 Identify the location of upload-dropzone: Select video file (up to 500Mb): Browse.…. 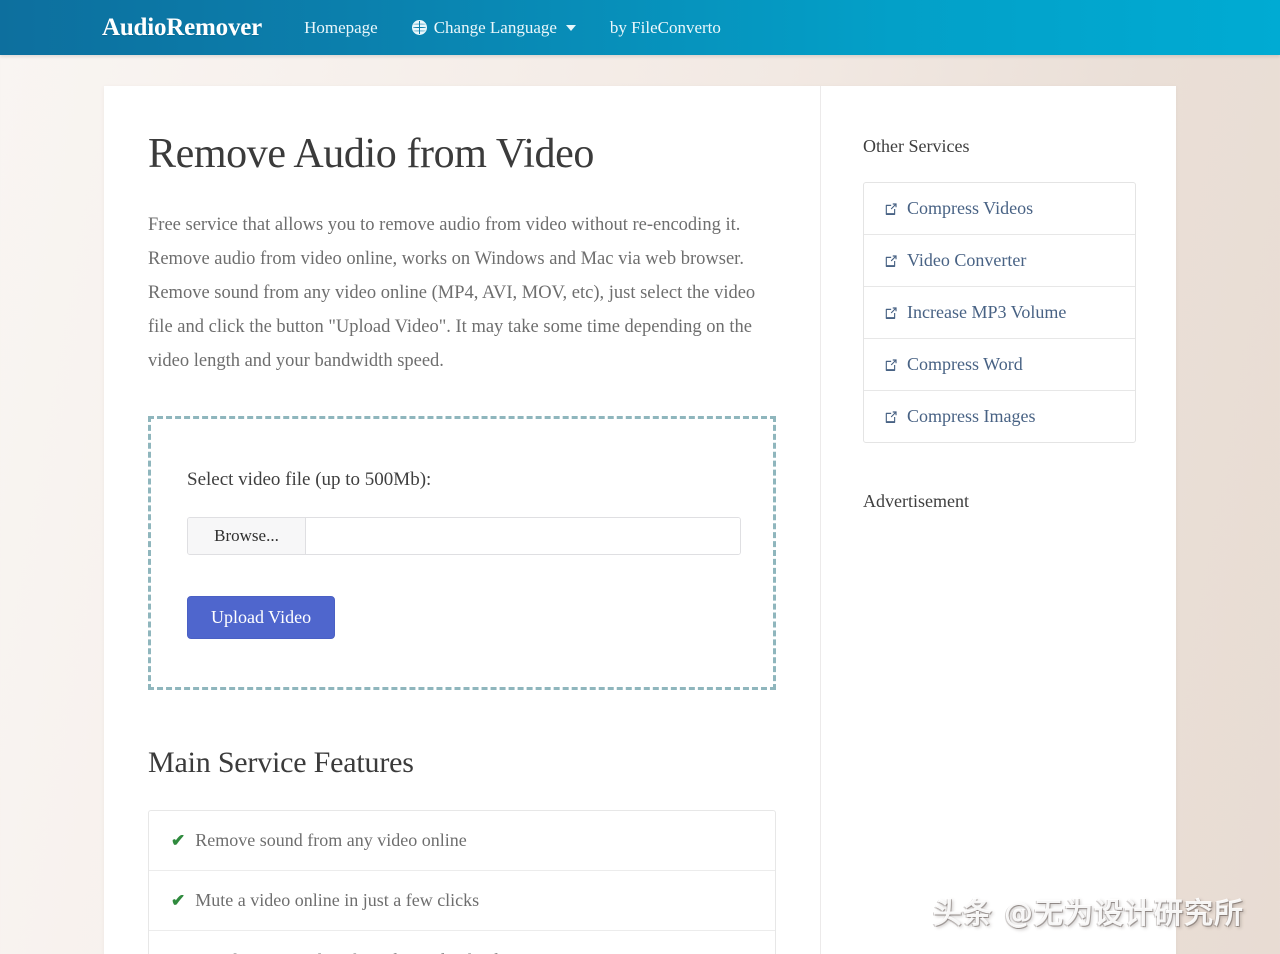
(462, 553).